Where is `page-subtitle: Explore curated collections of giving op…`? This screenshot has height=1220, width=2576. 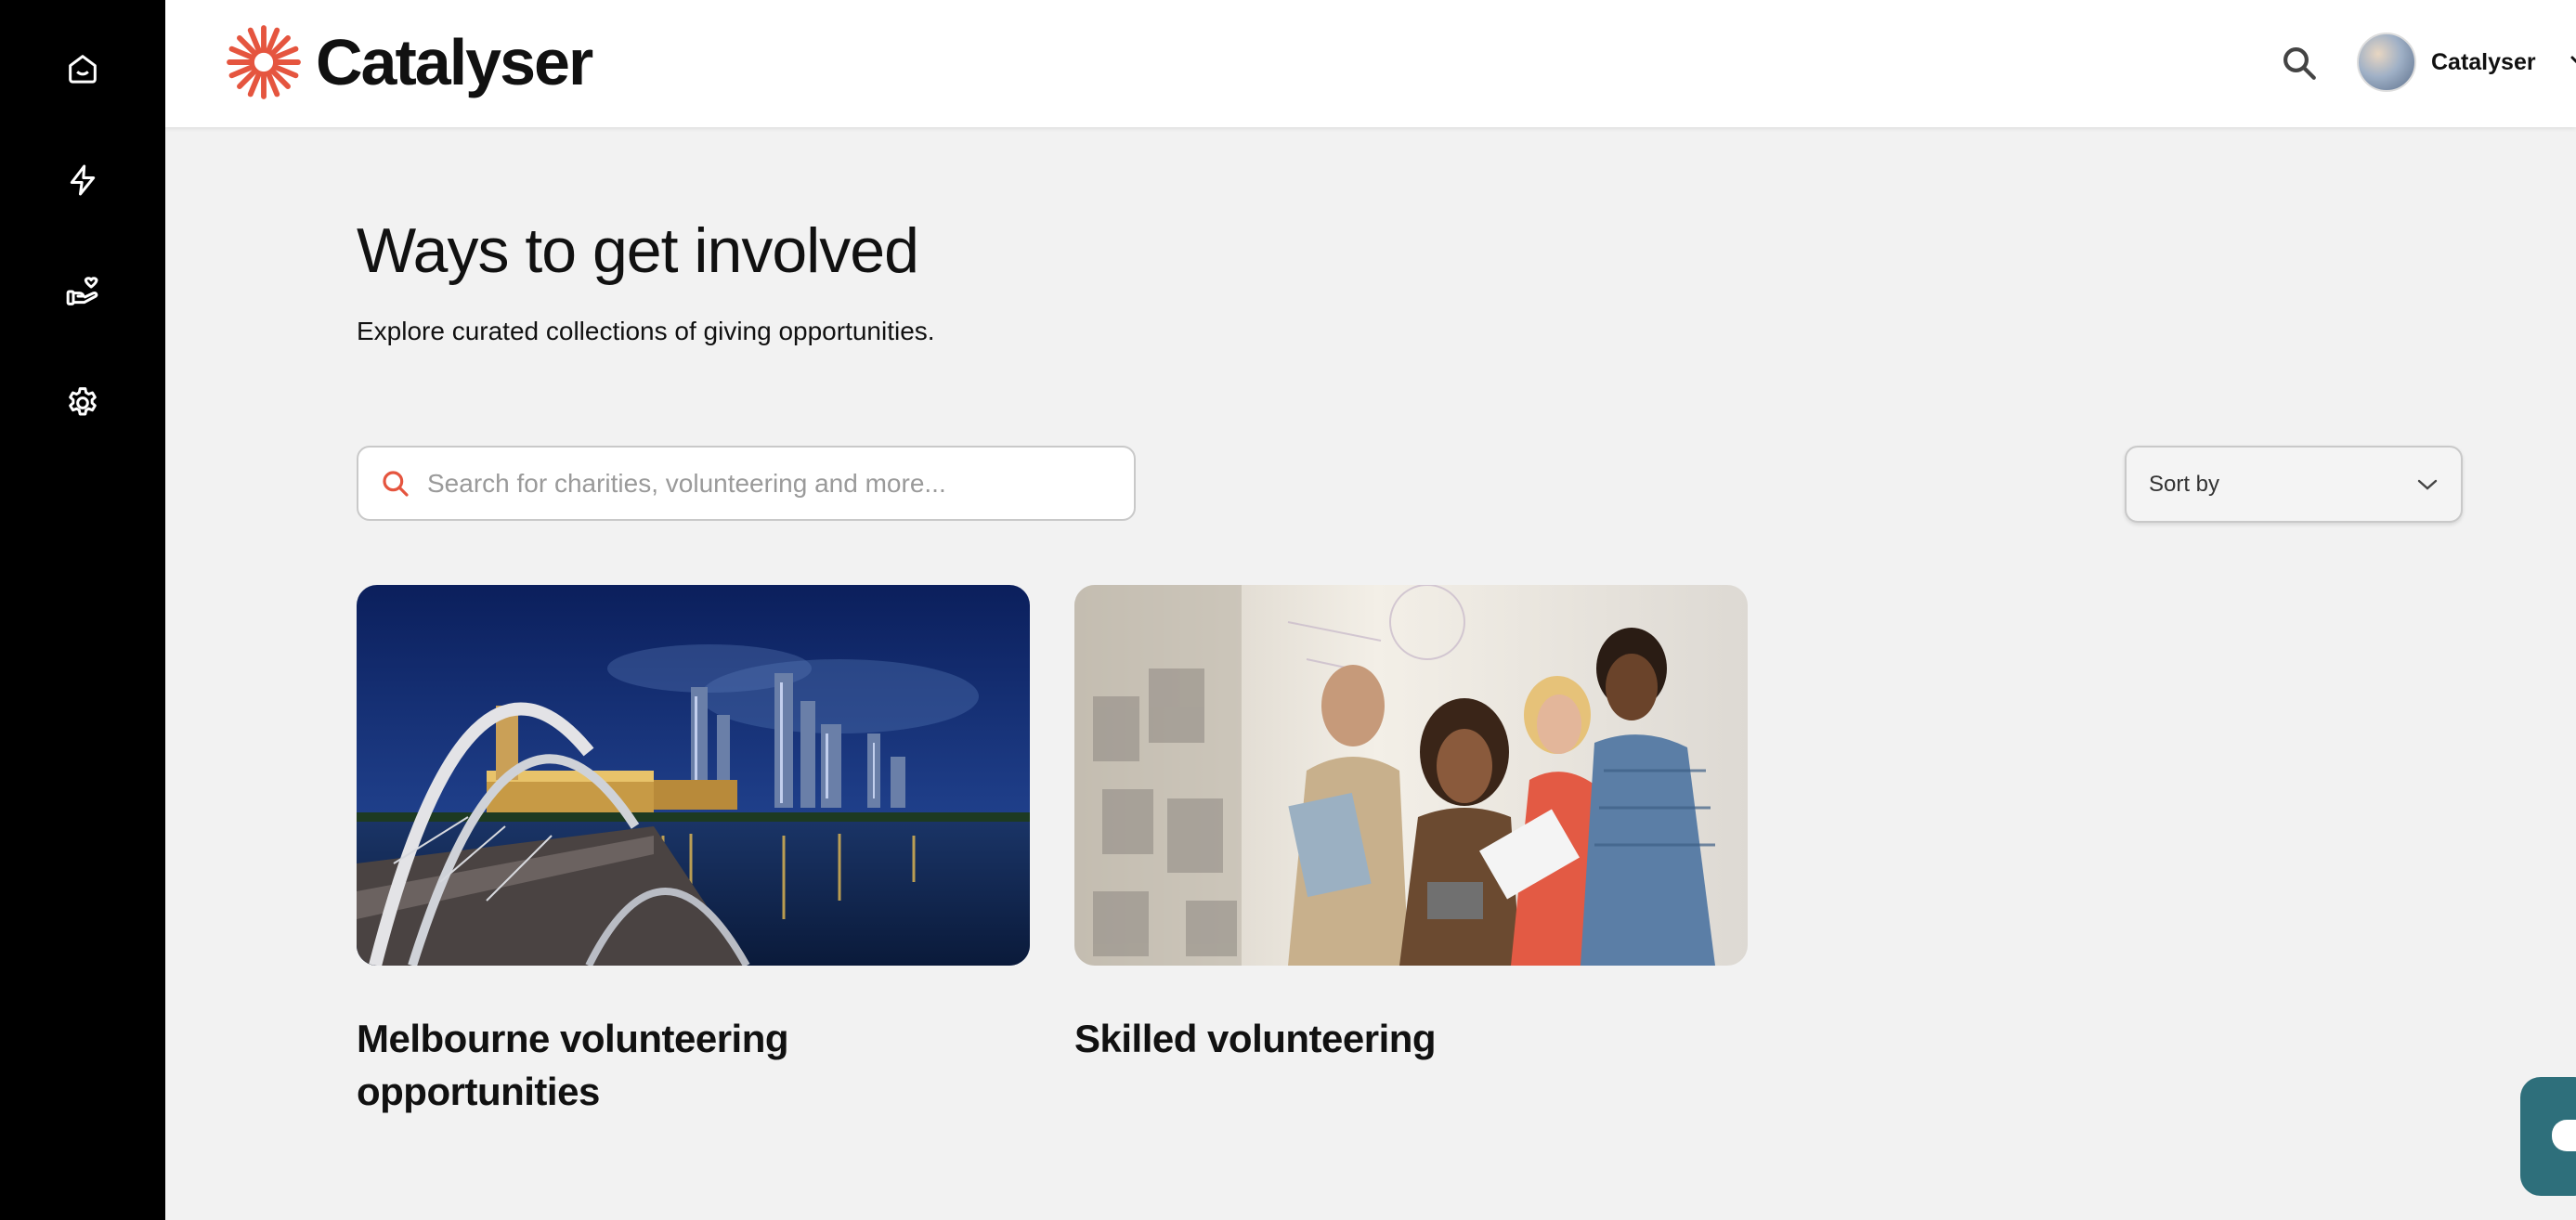 page-subtitle: Explore curated collections of giving op… is located at coordinates (646, 331).